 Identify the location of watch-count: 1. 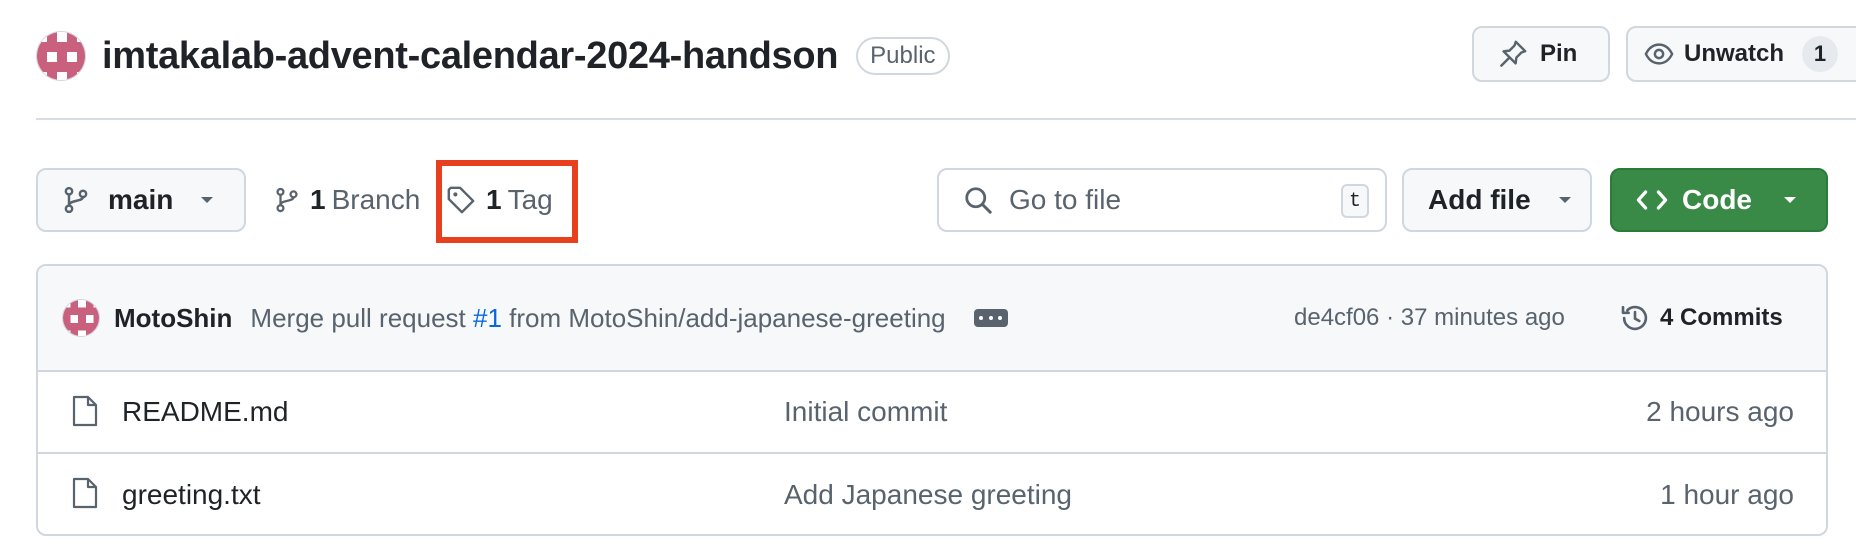
(1820, 54).